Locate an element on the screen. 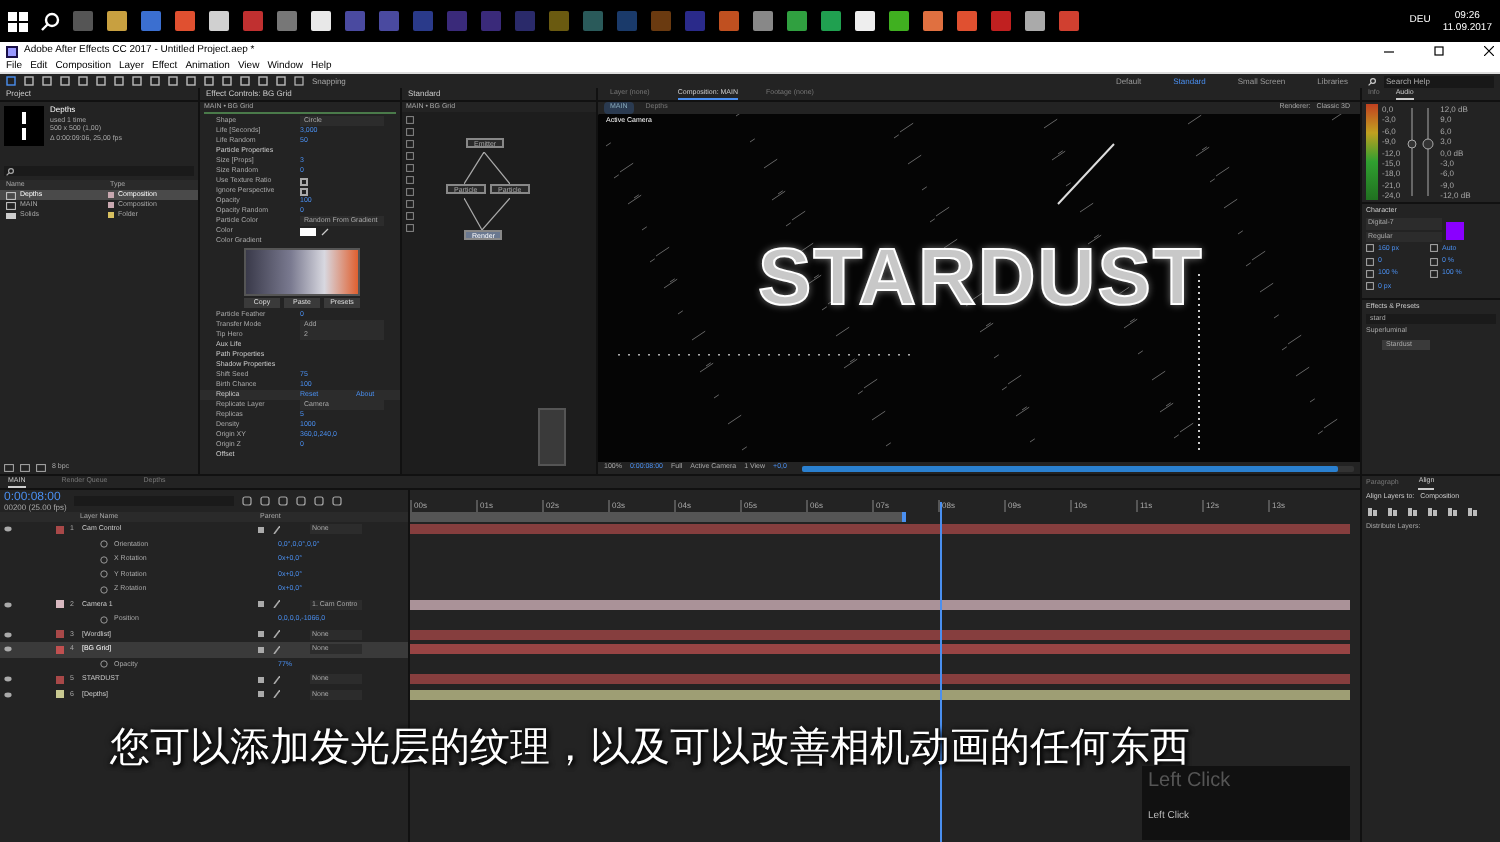  project-search-field is located at coordinates (99, 171).